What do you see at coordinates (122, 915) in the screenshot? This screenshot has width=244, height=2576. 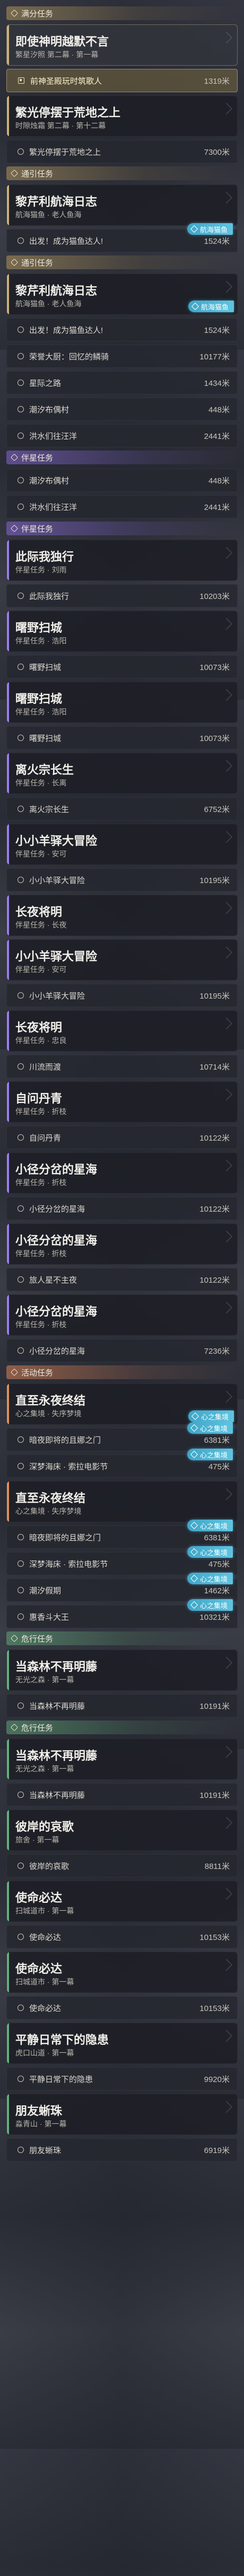 I see `quest-card: 长夜将明 伴星任务 · 长夜` at bounding box center [122, 915].